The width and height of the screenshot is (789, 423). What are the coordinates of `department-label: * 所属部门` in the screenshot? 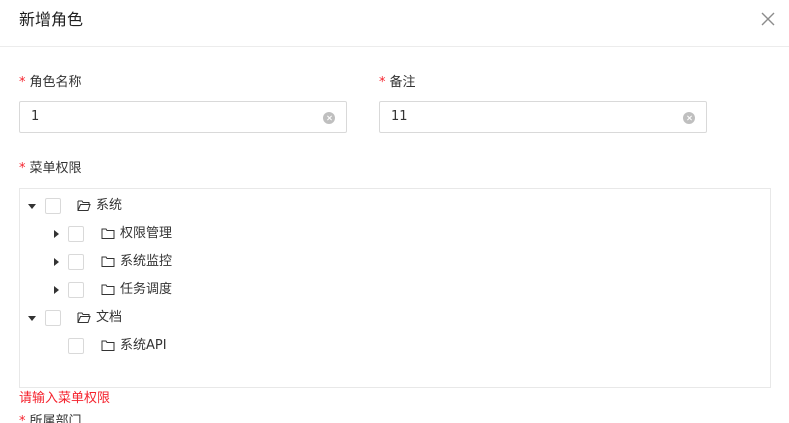 It's located at (50, 418).